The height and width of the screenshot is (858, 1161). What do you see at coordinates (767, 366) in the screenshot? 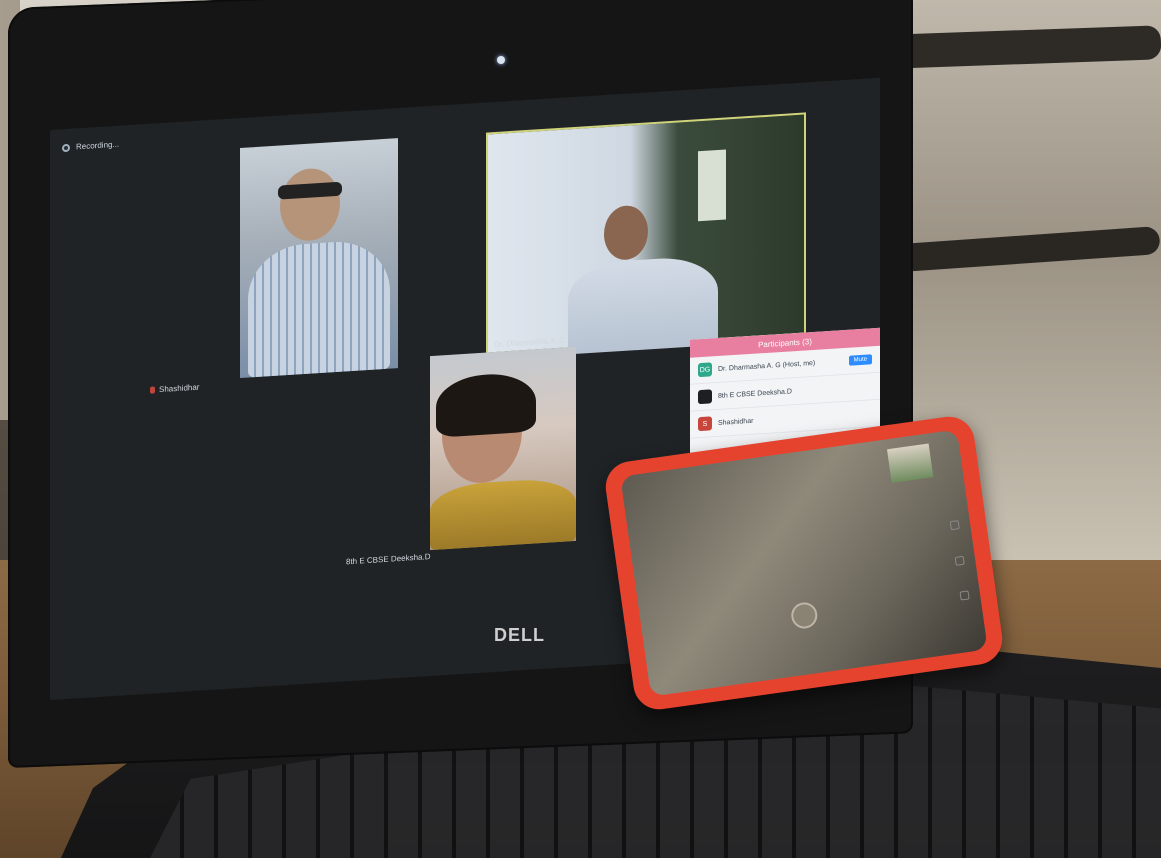
I see `participant-name: Dr. Dharmasha A. G (Host, me)` at bounding box center [767, 366].